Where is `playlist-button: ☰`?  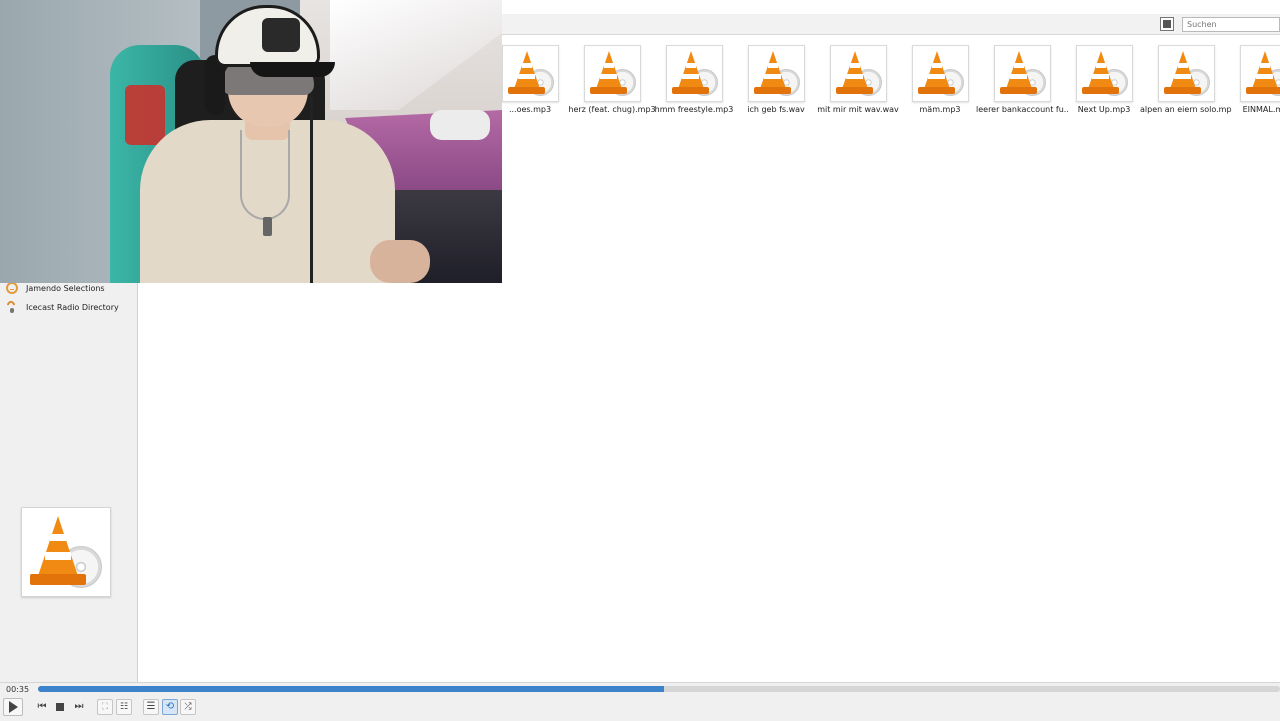 playlist-button: ☰ is located at coordinates (151, 707).